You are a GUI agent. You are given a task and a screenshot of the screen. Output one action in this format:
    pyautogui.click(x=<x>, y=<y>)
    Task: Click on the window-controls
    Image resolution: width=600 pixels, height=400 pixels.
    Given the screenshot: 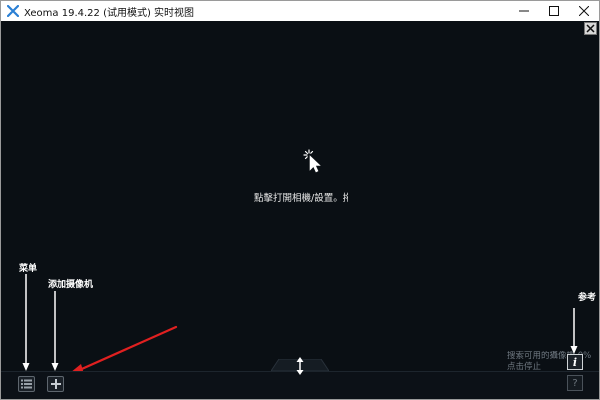 What is the action you would take?
    pyautogui.click(x=554, y=11)
    